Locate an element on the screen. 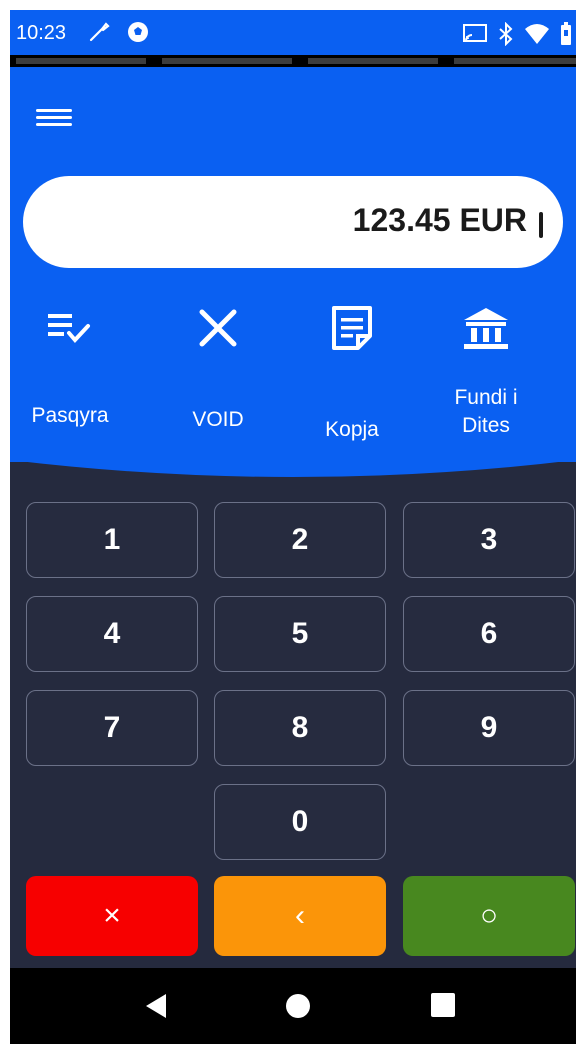  amount-value: 123.45 EUR is located at coordinates (439, 220).